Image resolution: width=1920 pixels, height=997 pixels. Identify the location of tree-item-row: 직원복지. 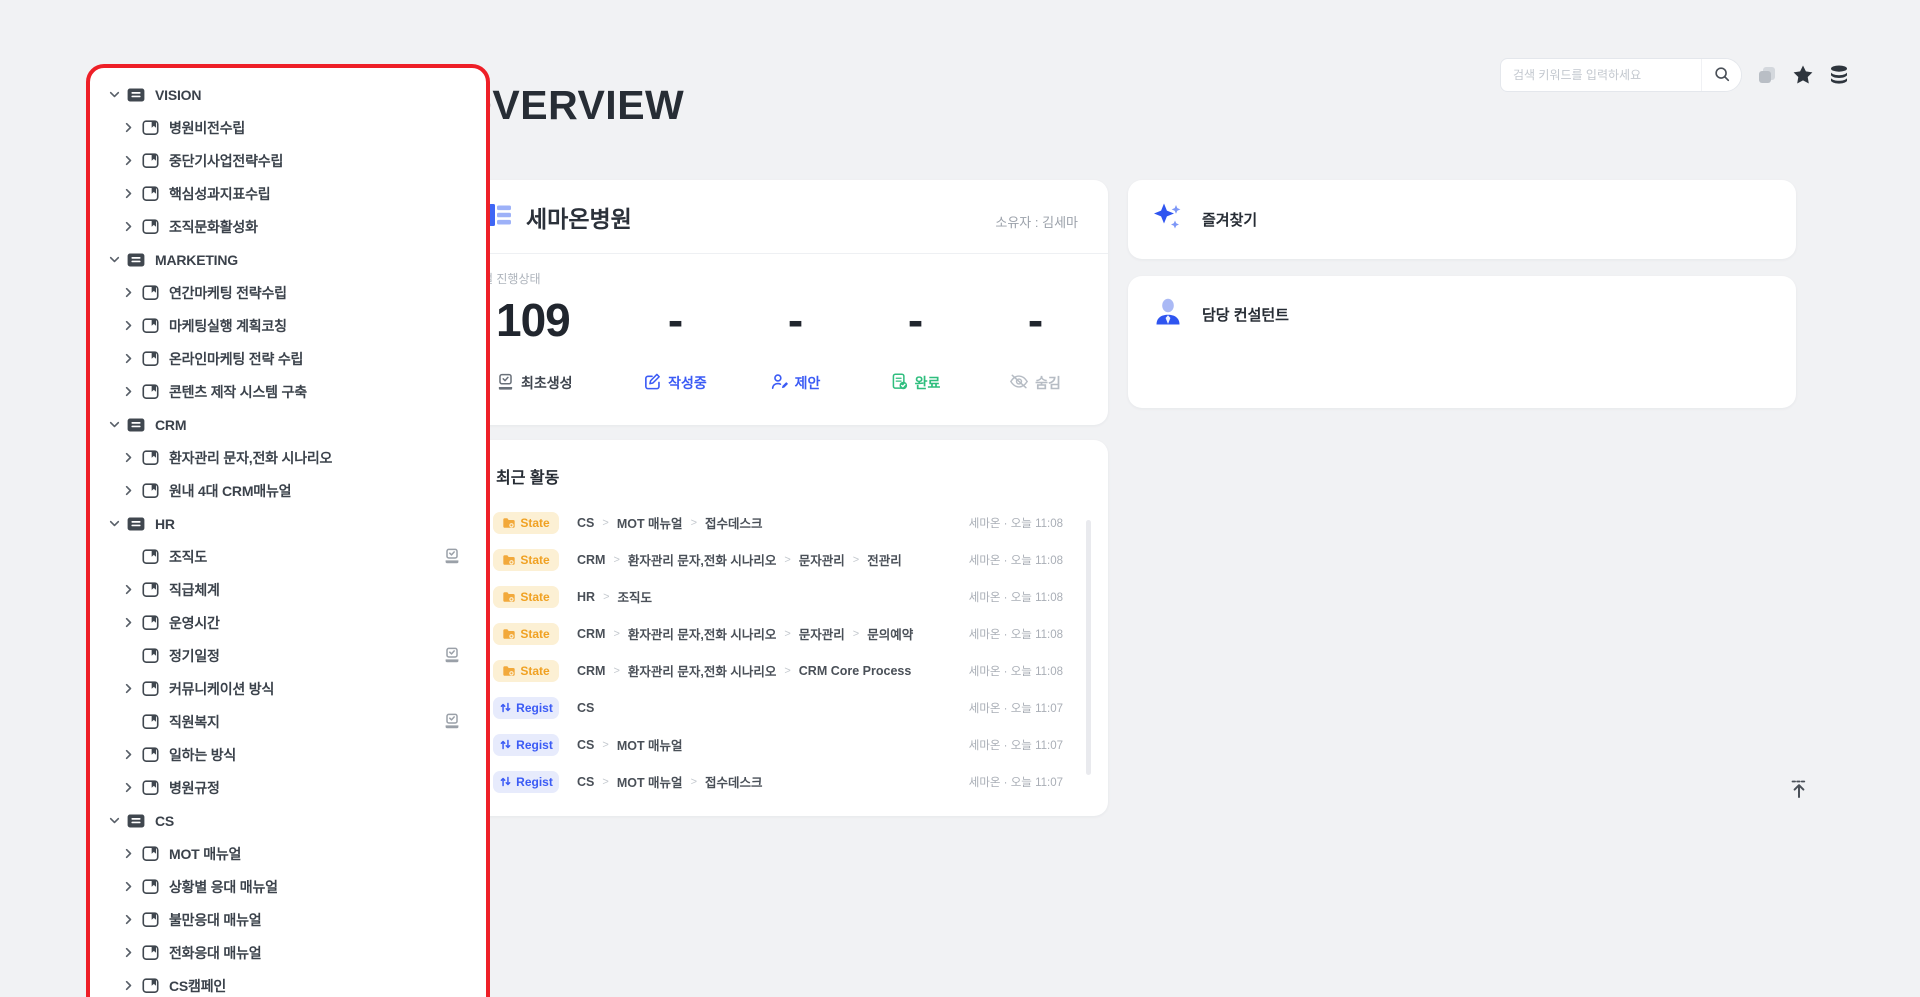
(288, 721).